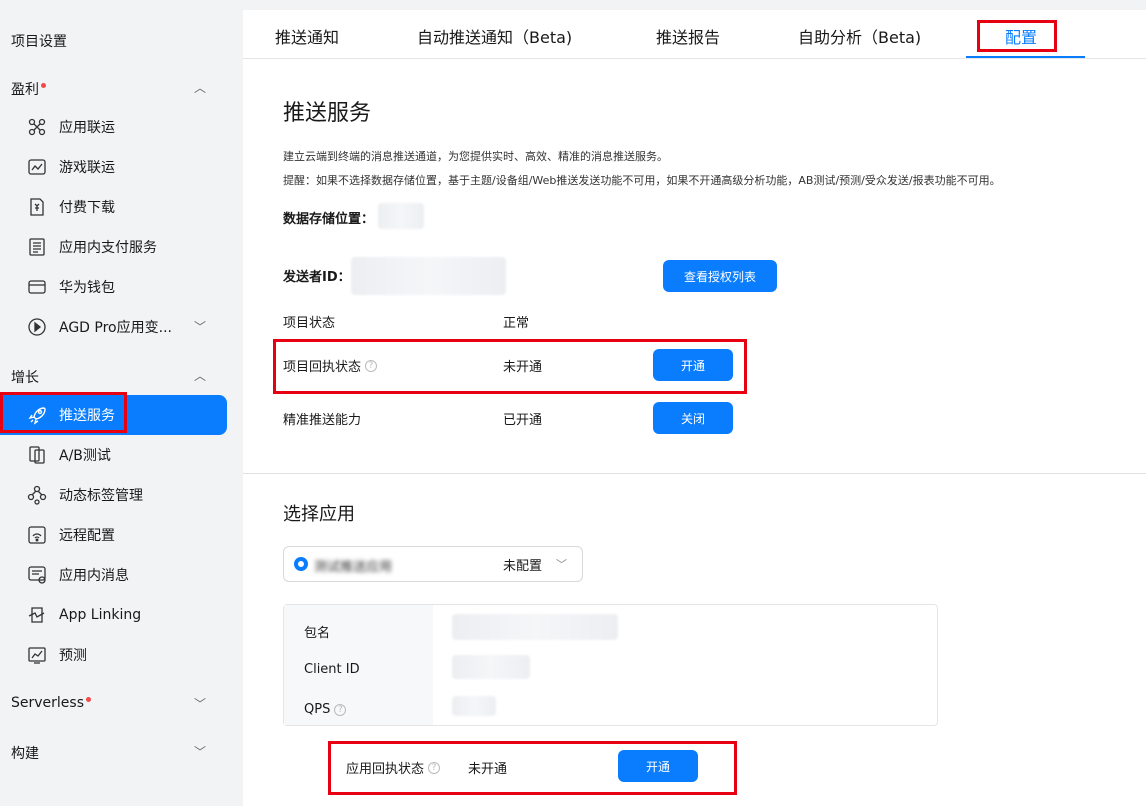 This screenshot has width=1146, height=806. I want to click on game-joint-operation-icon, so click(37, 167).